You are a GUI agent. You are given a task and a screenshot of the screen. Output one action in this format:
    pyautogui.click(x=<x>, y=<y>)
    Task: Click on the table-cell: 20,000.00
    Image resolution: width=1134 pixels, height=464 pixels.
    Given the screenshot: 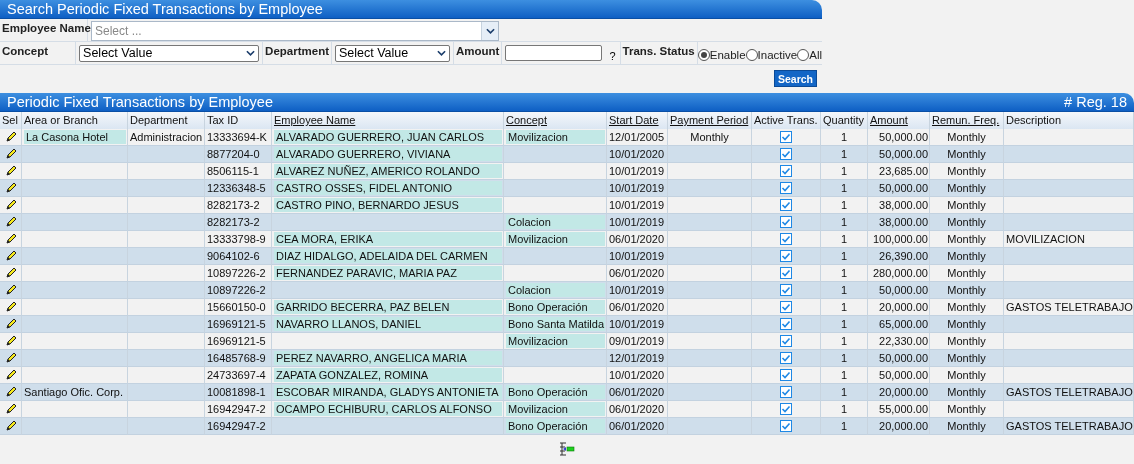 What is the action you would take?
    pyautogui.click(x=899, y=426)
    